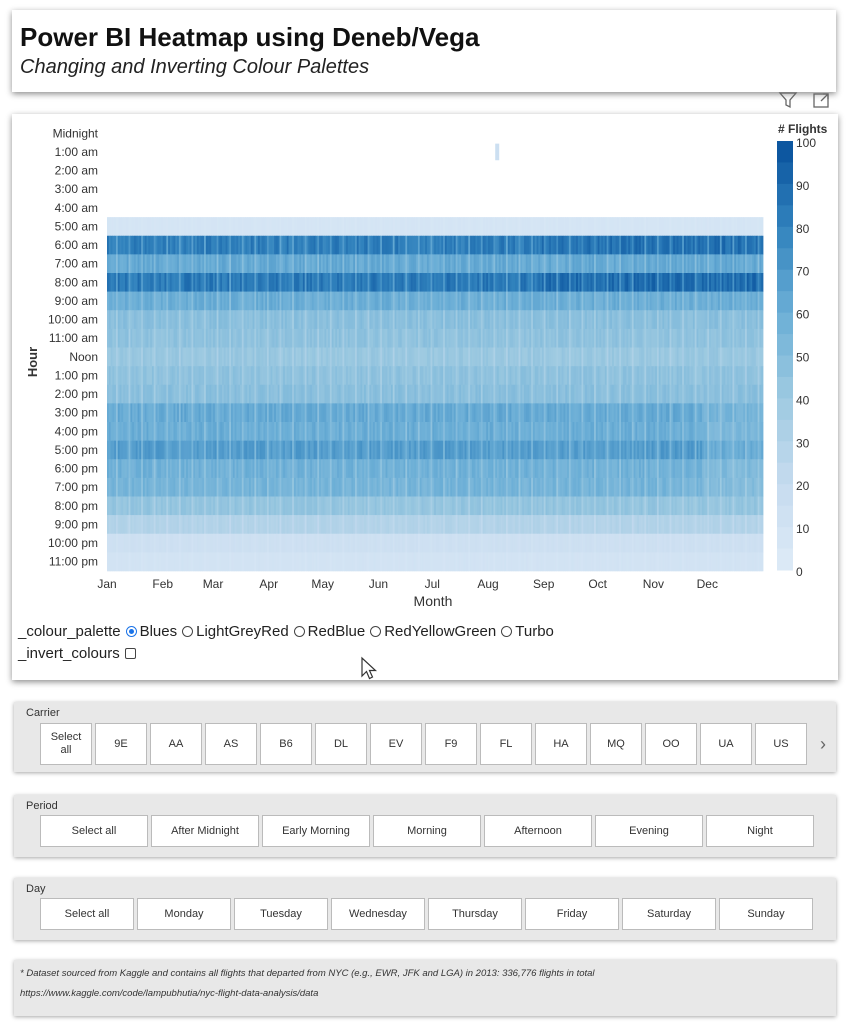 The width and height of the screenshot is (854, 1024). Describe the element at coordinates (821, 100) in the screenshot. I see `focus-mode-icon` at that location.